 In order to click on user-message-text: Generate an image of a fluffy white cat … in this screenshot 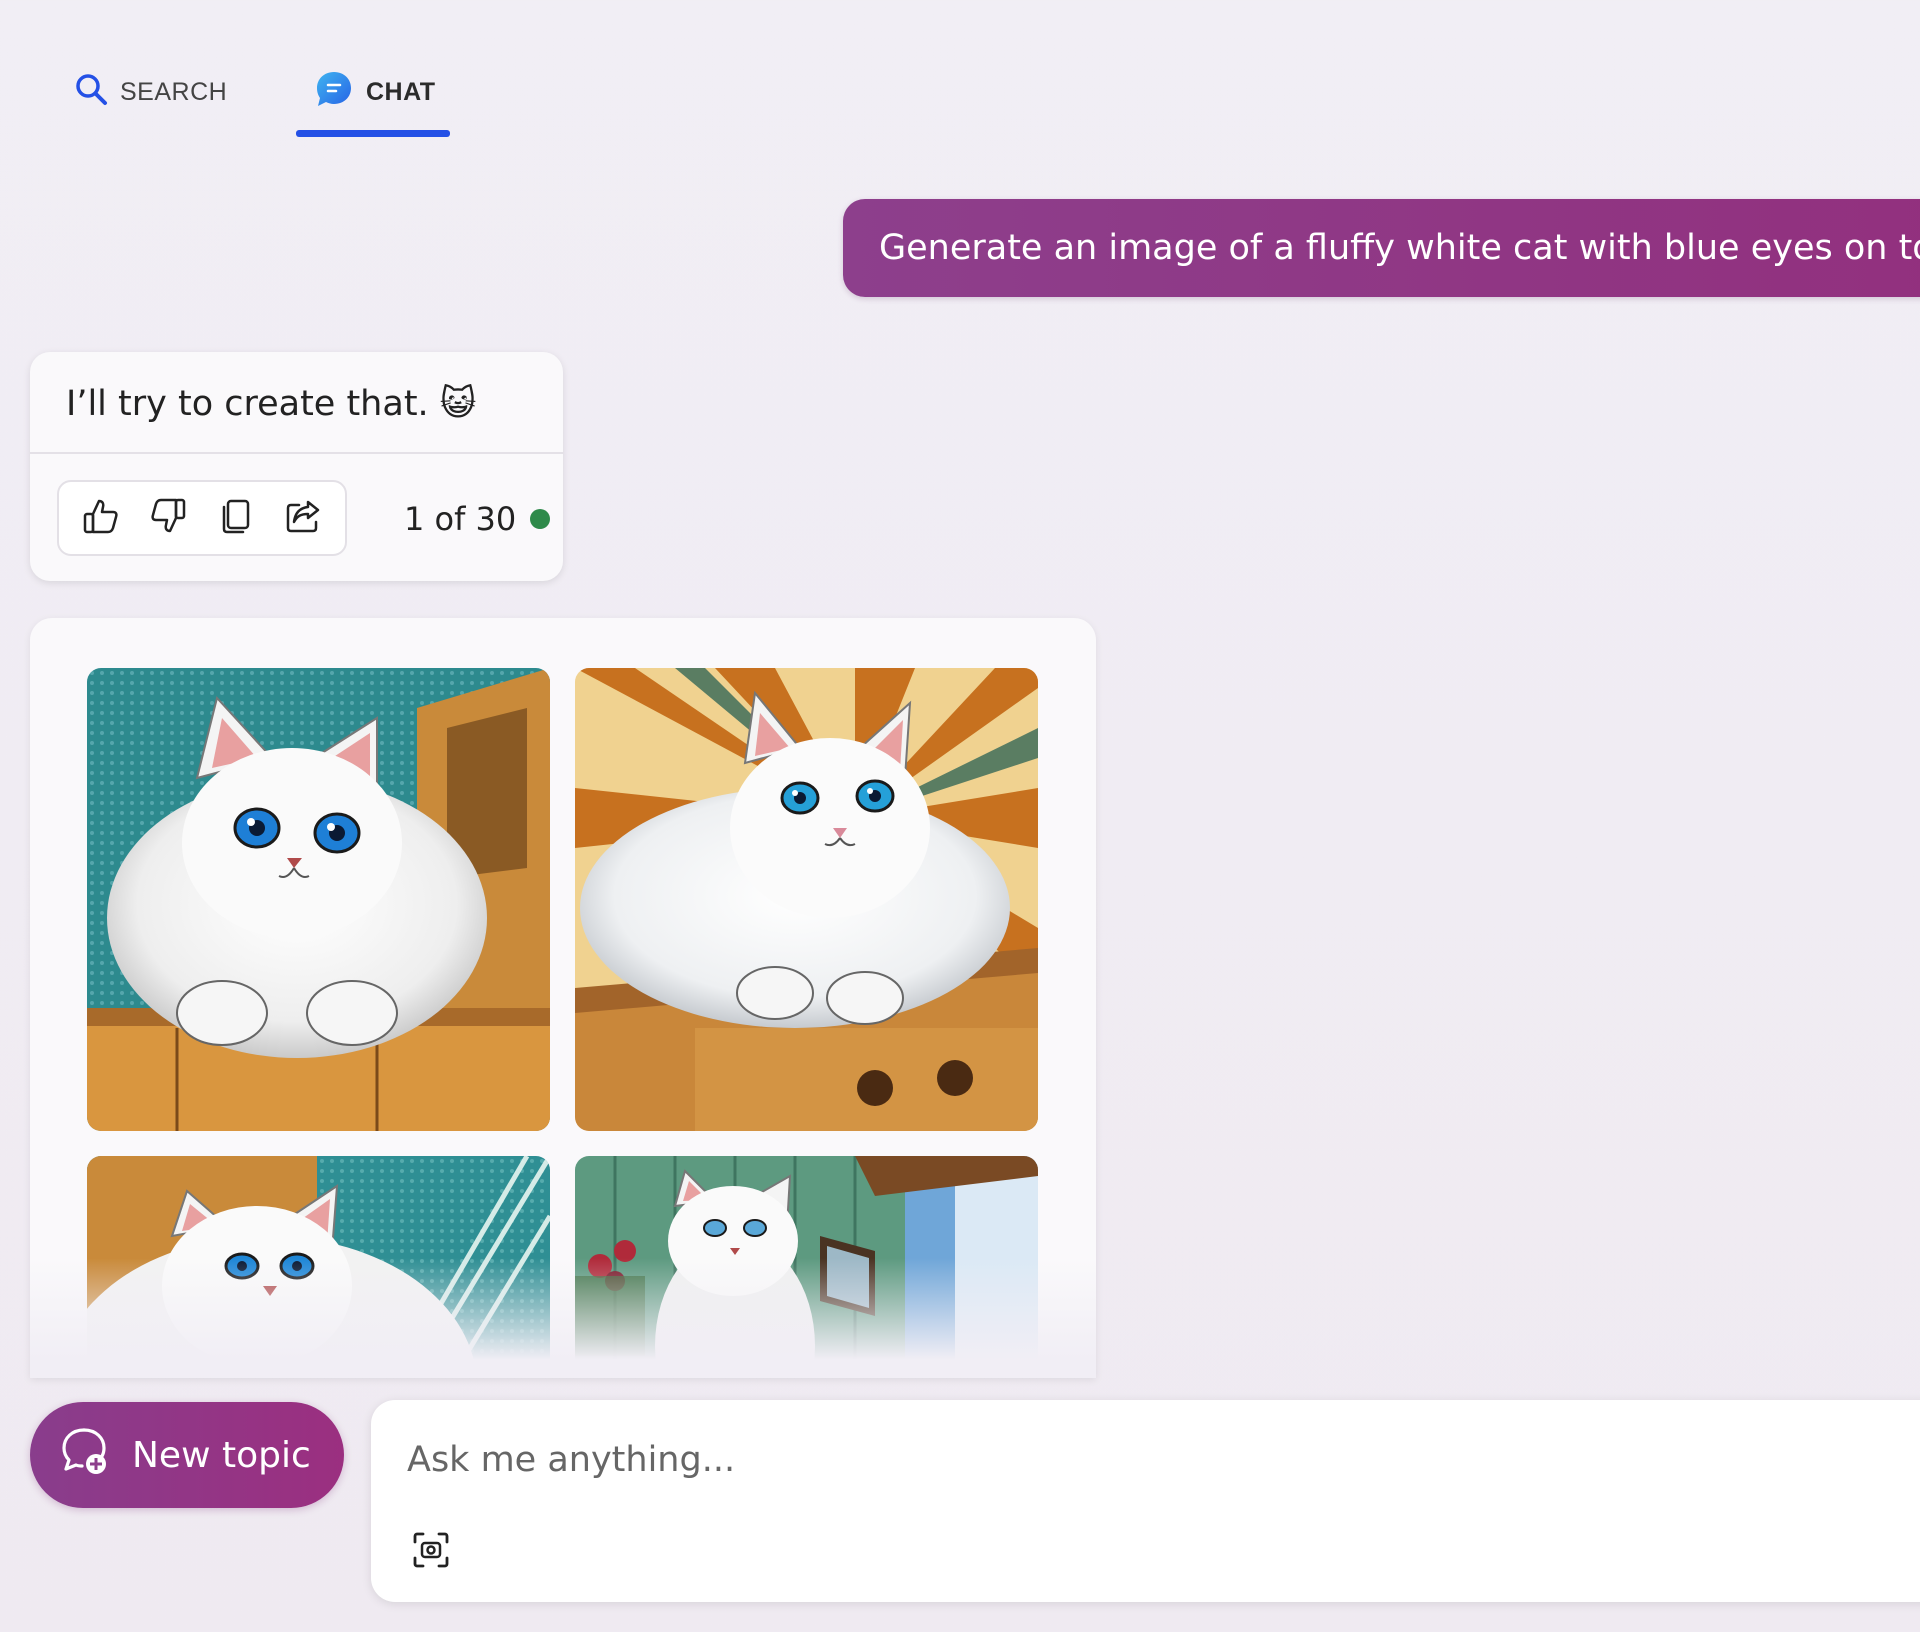, I will do `click(1399, 248)`.